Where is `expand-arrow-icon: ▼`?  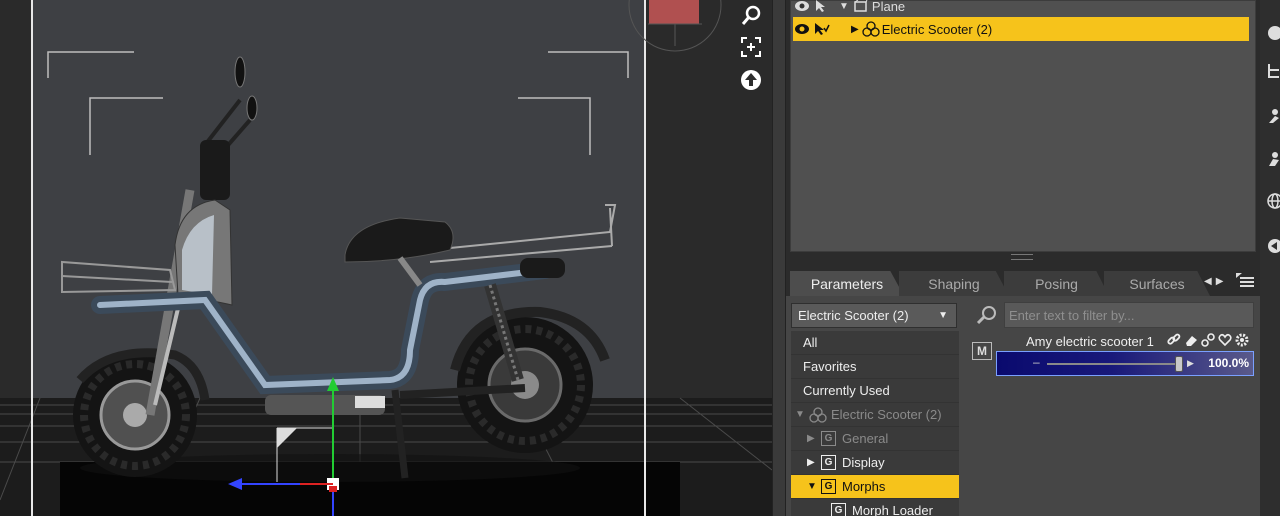
expand-arrow-icon: ▼ is located at coordinates (844, 6).